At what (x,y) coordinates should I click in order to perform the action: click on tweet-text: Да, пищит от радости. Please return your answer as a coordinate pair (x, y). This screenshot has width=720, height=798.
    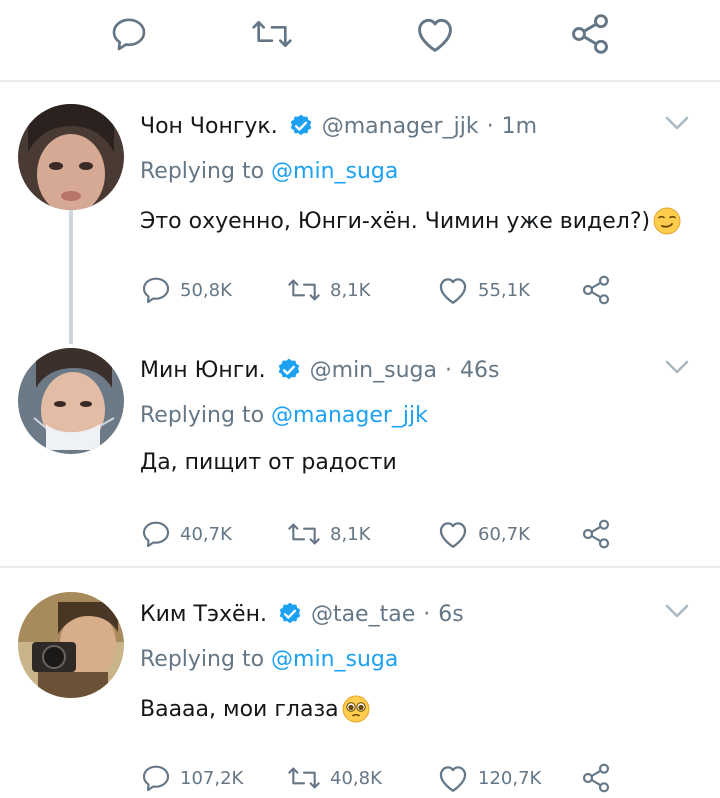
    Looking at the image, I should click on (268, 462).